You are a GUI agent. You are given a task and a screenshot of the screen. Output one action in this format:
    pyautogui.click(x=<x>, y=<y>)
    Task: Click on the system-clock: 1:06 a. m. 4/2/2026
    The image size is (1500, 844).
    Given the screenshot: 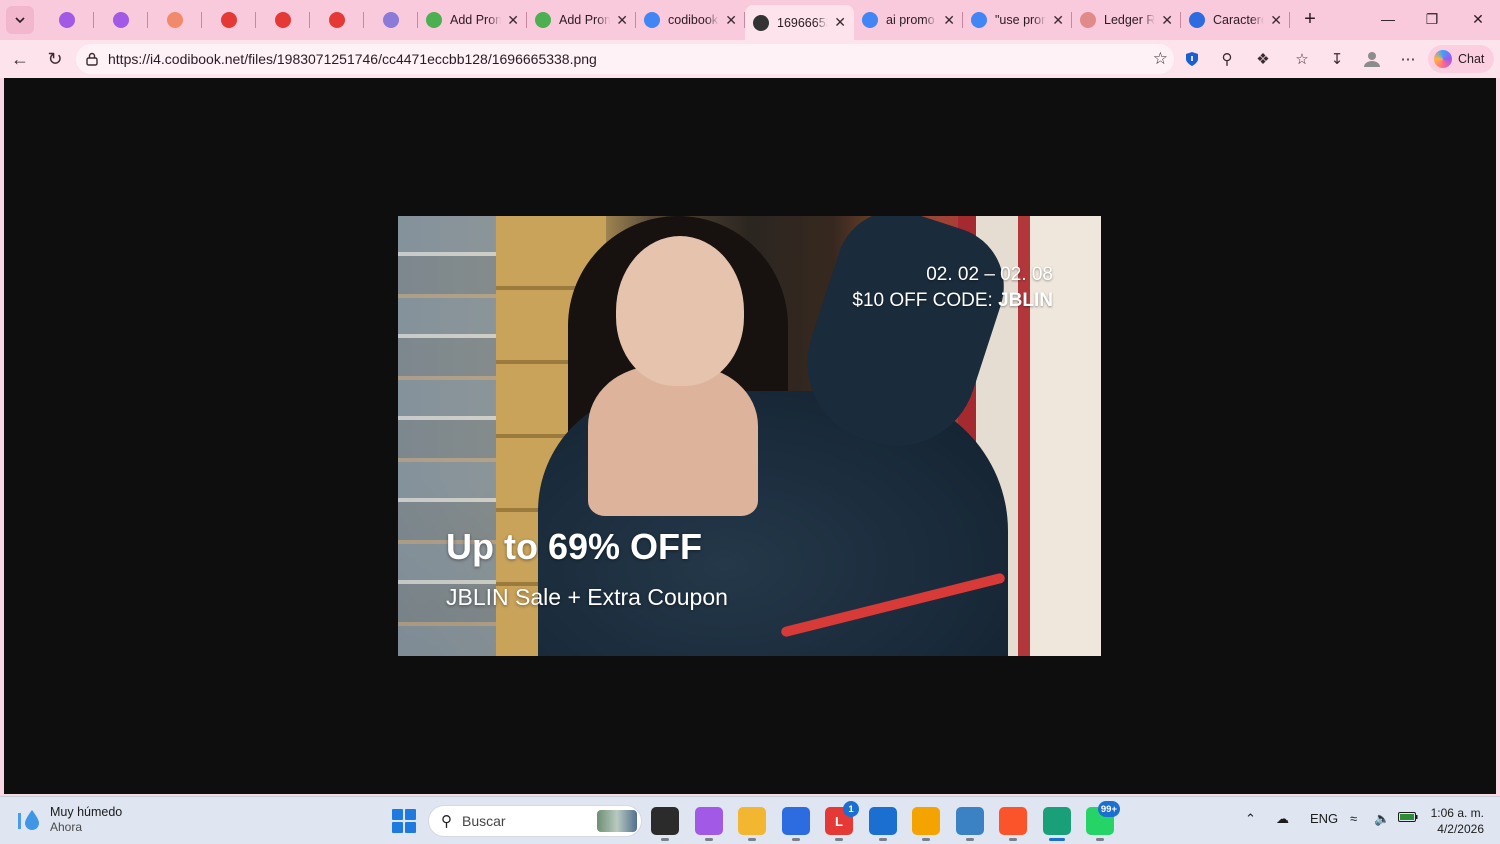 What is the action you would take?
    pyautogui.click(x=1457, y=821)
    